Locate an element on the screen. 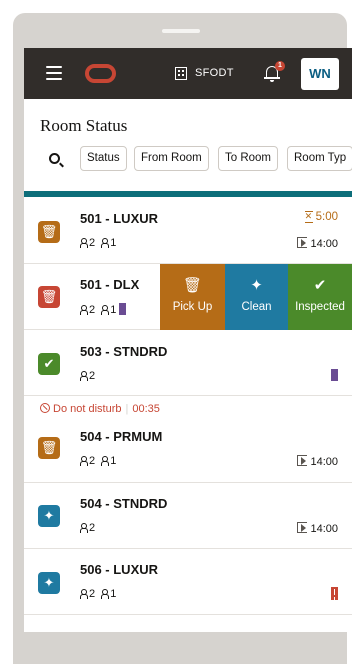  notification-badge: 1 is located at coordinates (280, 66).